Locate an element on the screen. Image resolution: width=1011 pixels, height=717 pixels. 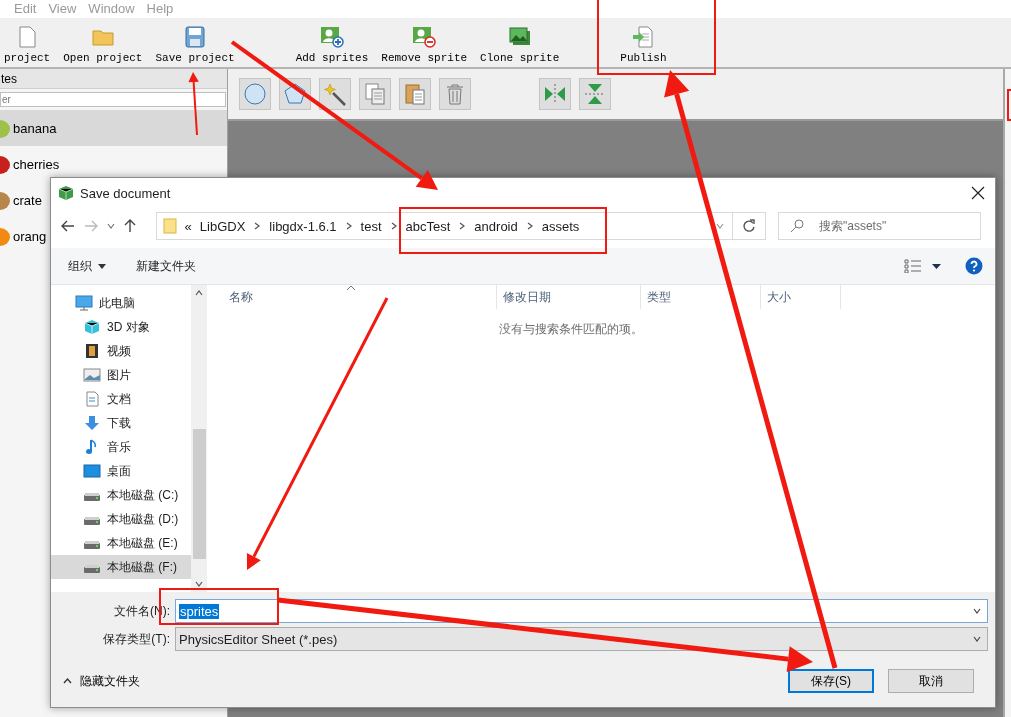
field-label: 保存类型(T): is located at coordinates (136, 639).